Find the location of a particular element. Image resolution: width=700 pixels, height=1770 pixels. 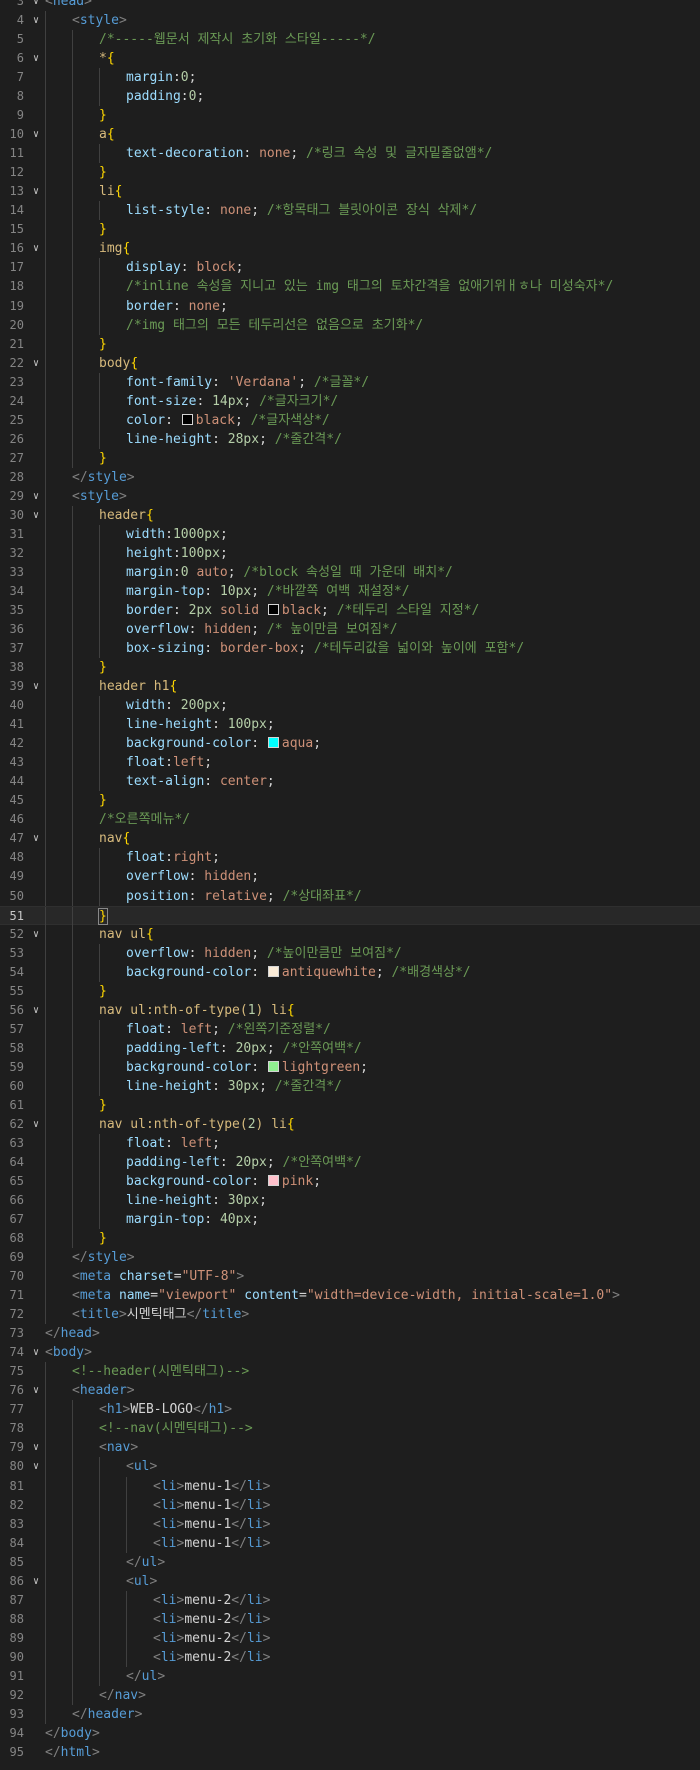

code-line: 76 ∨ <header> is located at coordinates (350, 1391).